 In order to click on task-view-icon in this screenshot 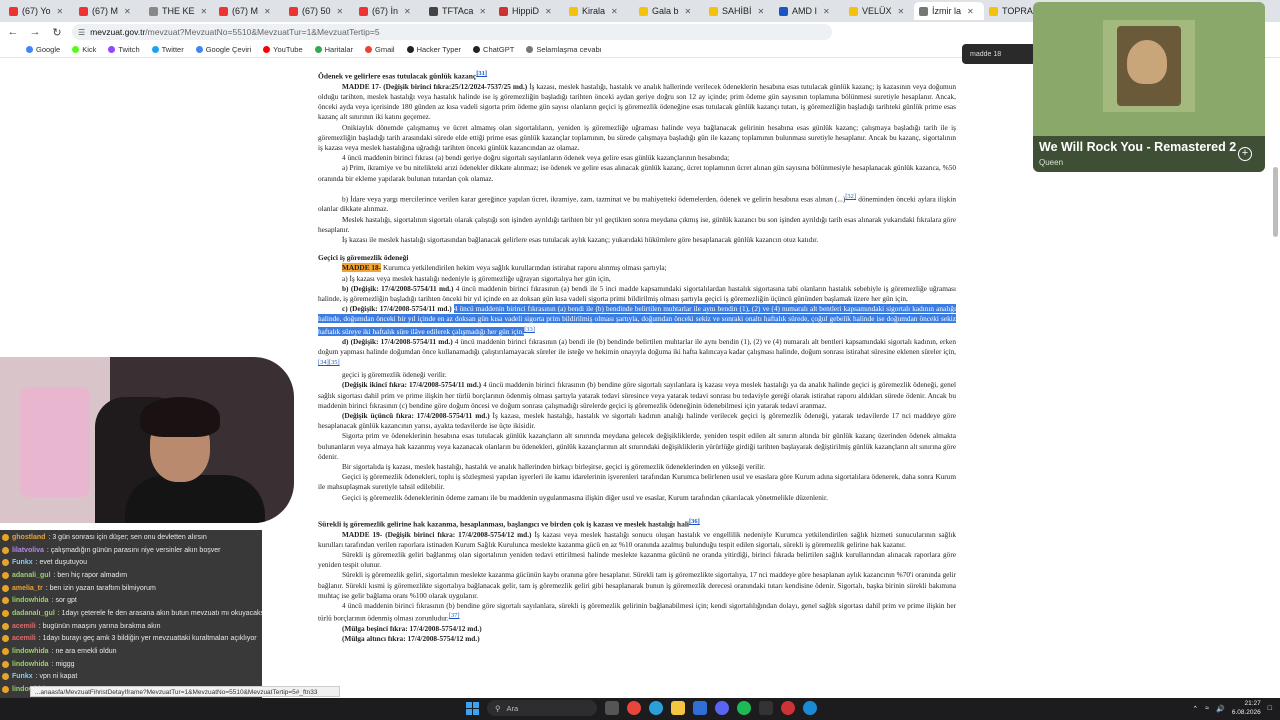, I will do `click(612, 708)`.